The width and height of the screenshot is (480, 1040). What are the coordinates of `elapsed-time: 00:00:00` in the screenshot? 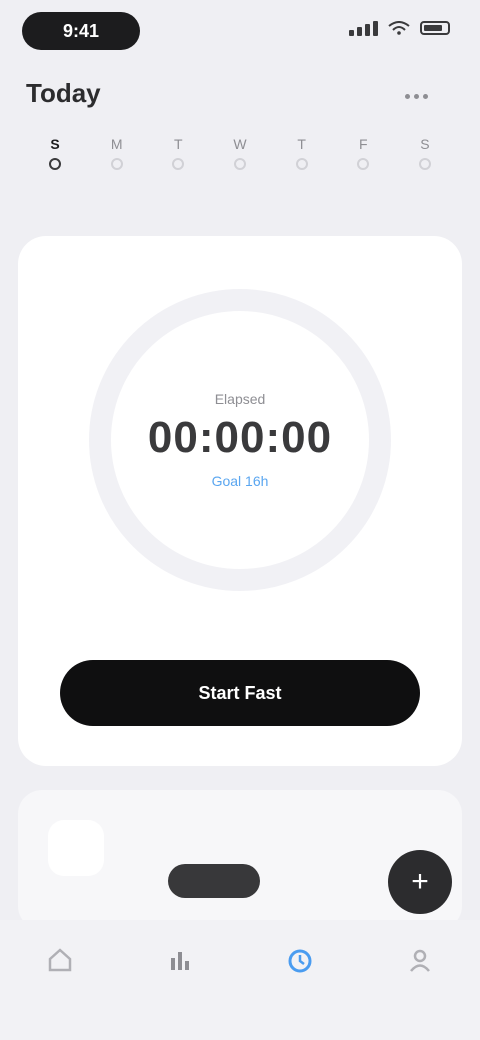 It's located at (240, 437).